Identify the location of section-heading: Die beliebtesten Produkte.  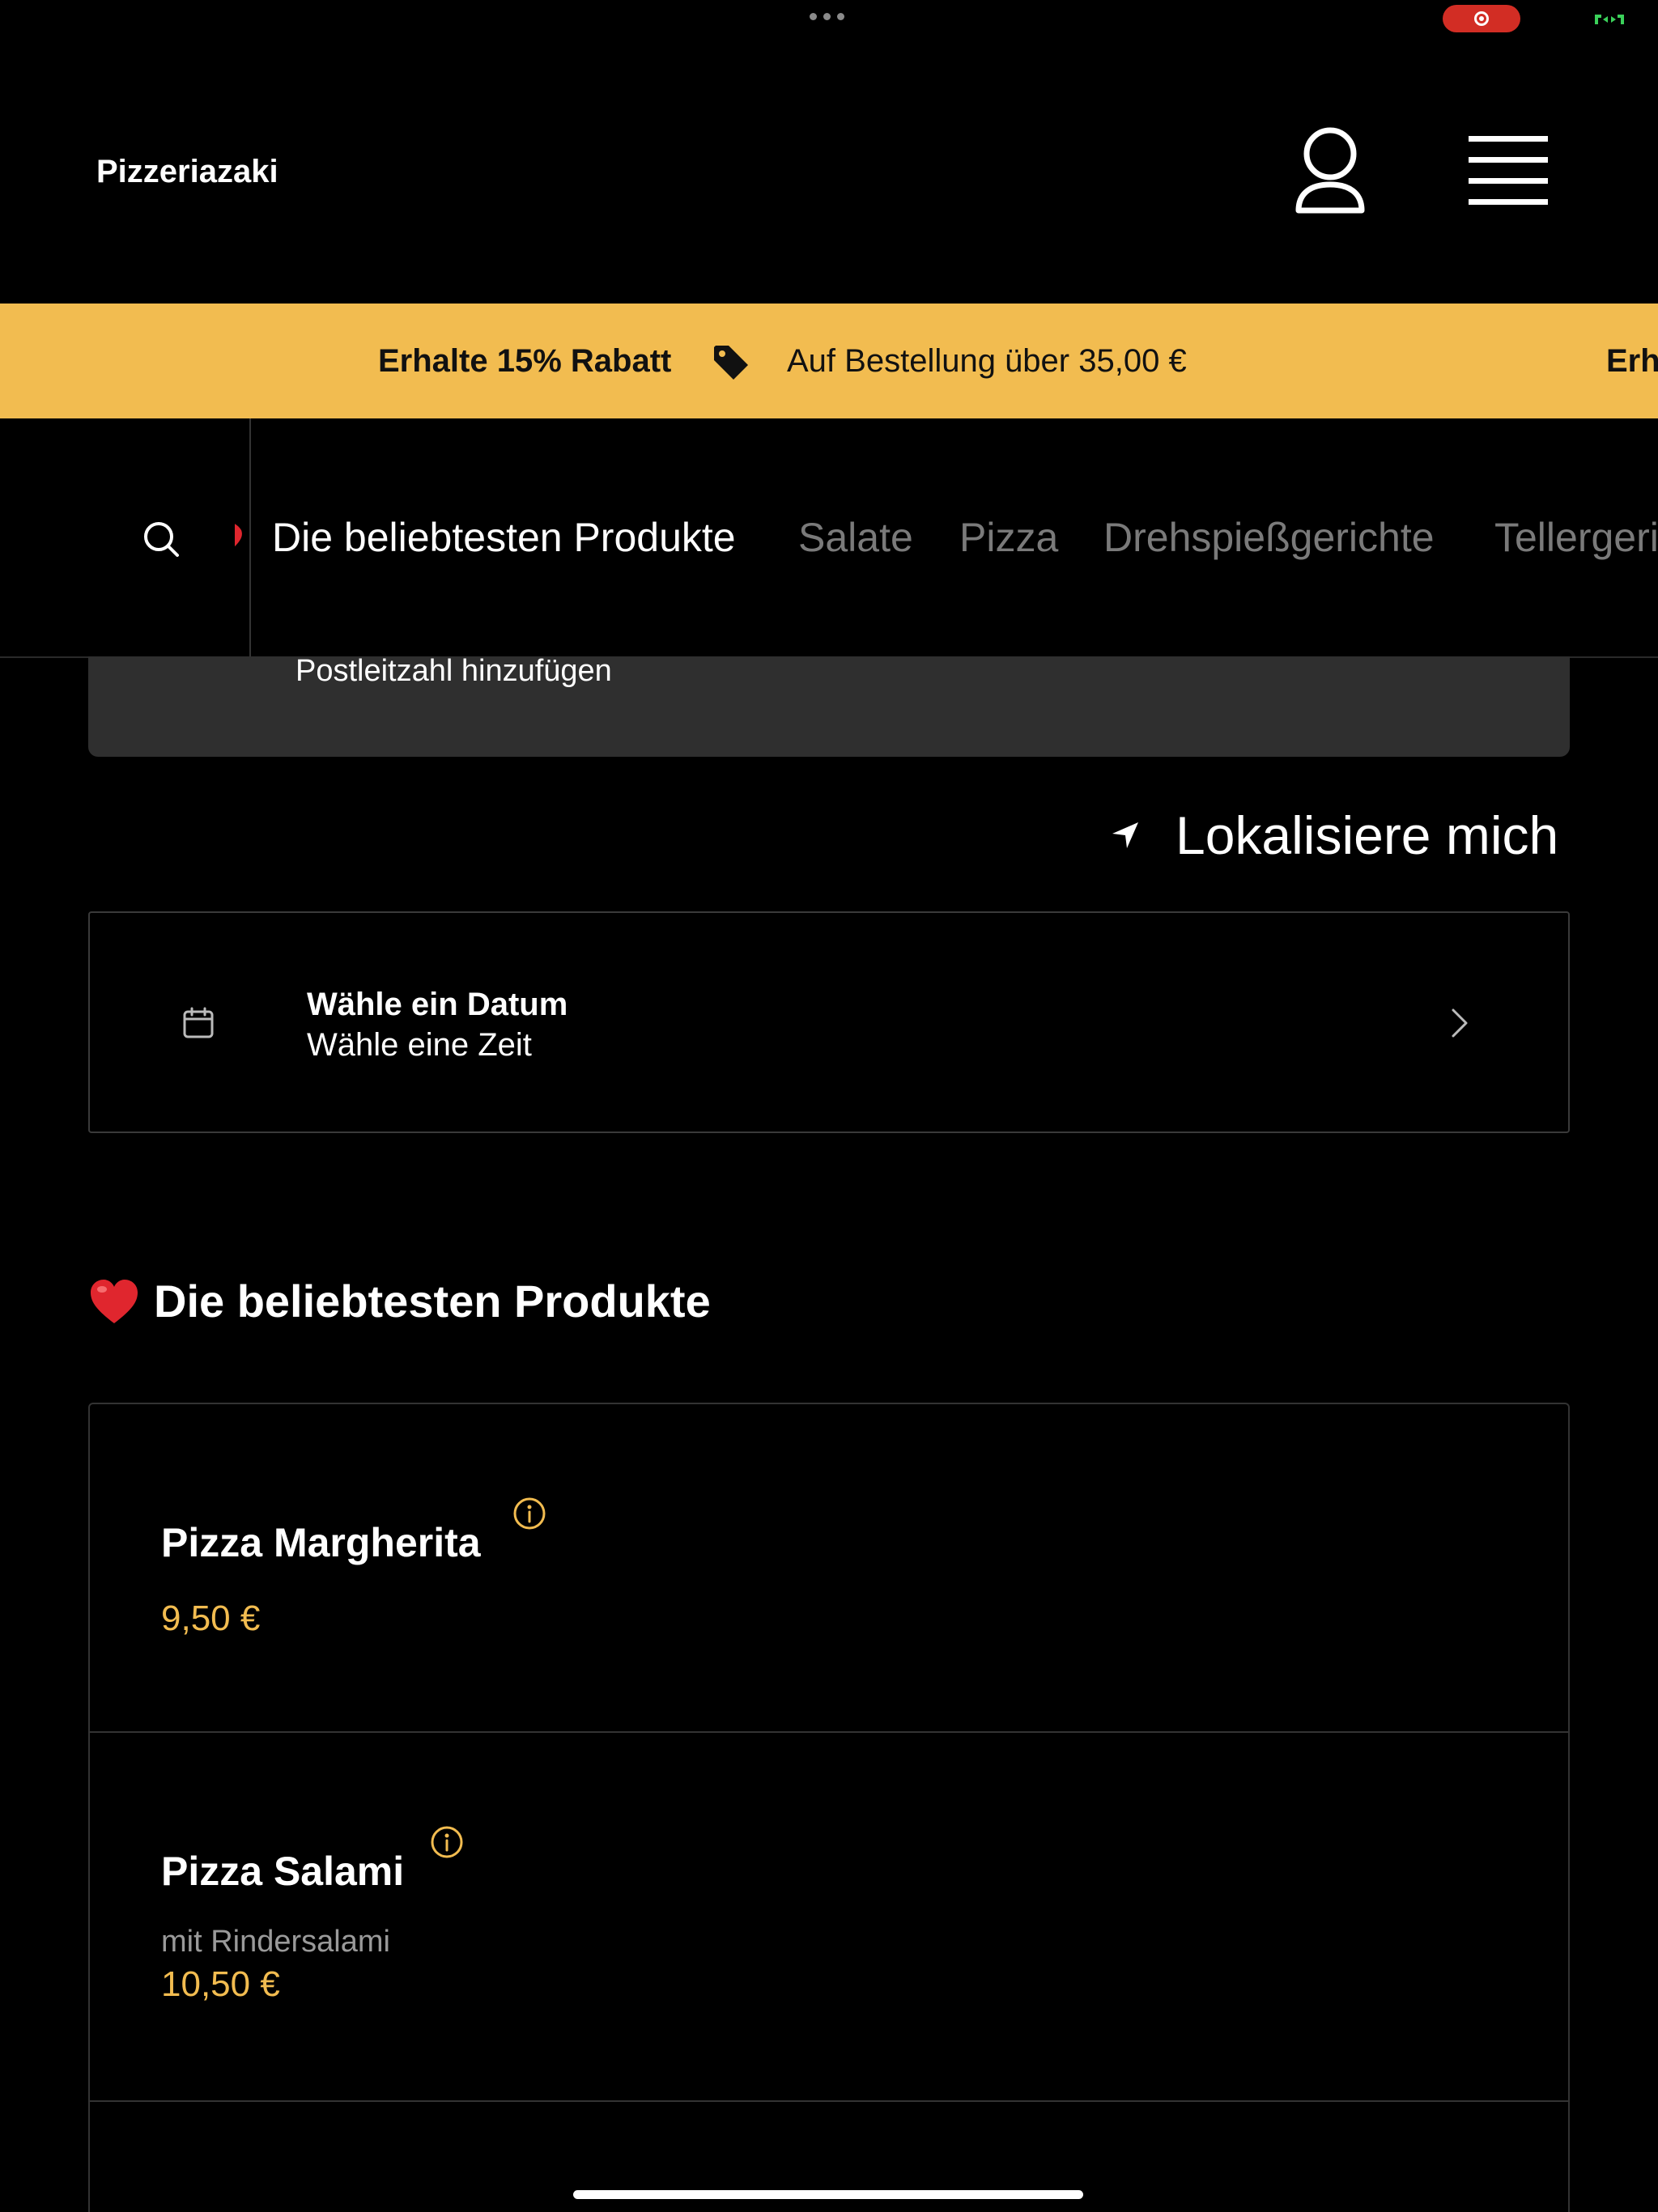
(400, 1301).